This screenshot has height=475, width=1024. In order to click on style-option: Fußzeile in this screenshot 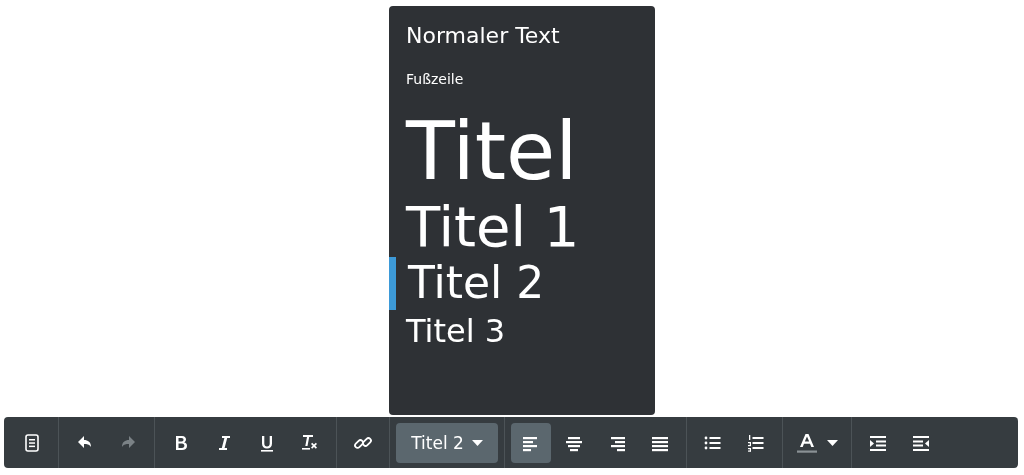, I will do `click(522, 77)`.